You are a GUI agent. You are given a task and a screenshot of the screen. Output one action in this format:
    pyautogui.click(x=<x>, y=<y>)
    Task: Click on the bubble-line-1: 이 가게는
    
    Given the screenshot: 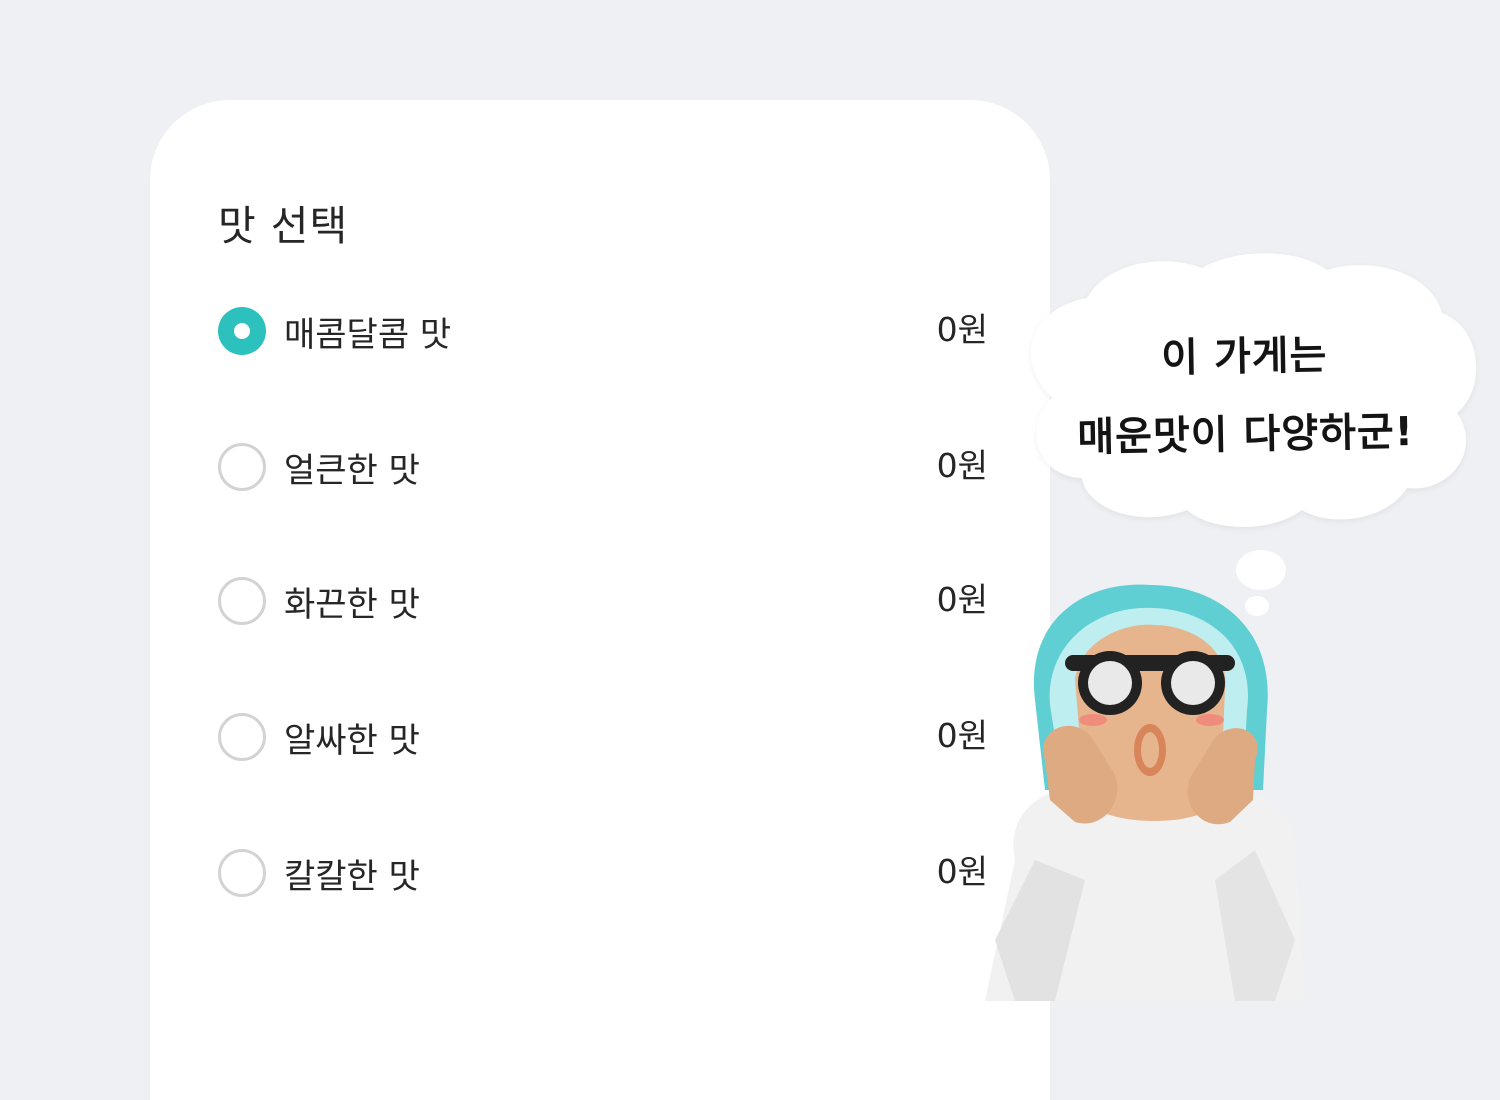 What is the action you would take?
    pyautogui.click(x=1244, y=357)
    